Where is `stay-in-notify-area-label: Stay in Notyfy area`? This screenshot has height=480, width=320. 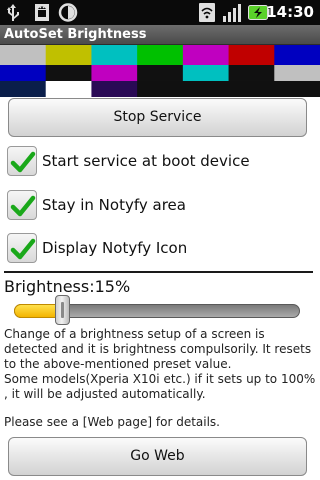
stay-in-notify-area-label: Stay in Notyfy area is located at coordinates (114, 205).